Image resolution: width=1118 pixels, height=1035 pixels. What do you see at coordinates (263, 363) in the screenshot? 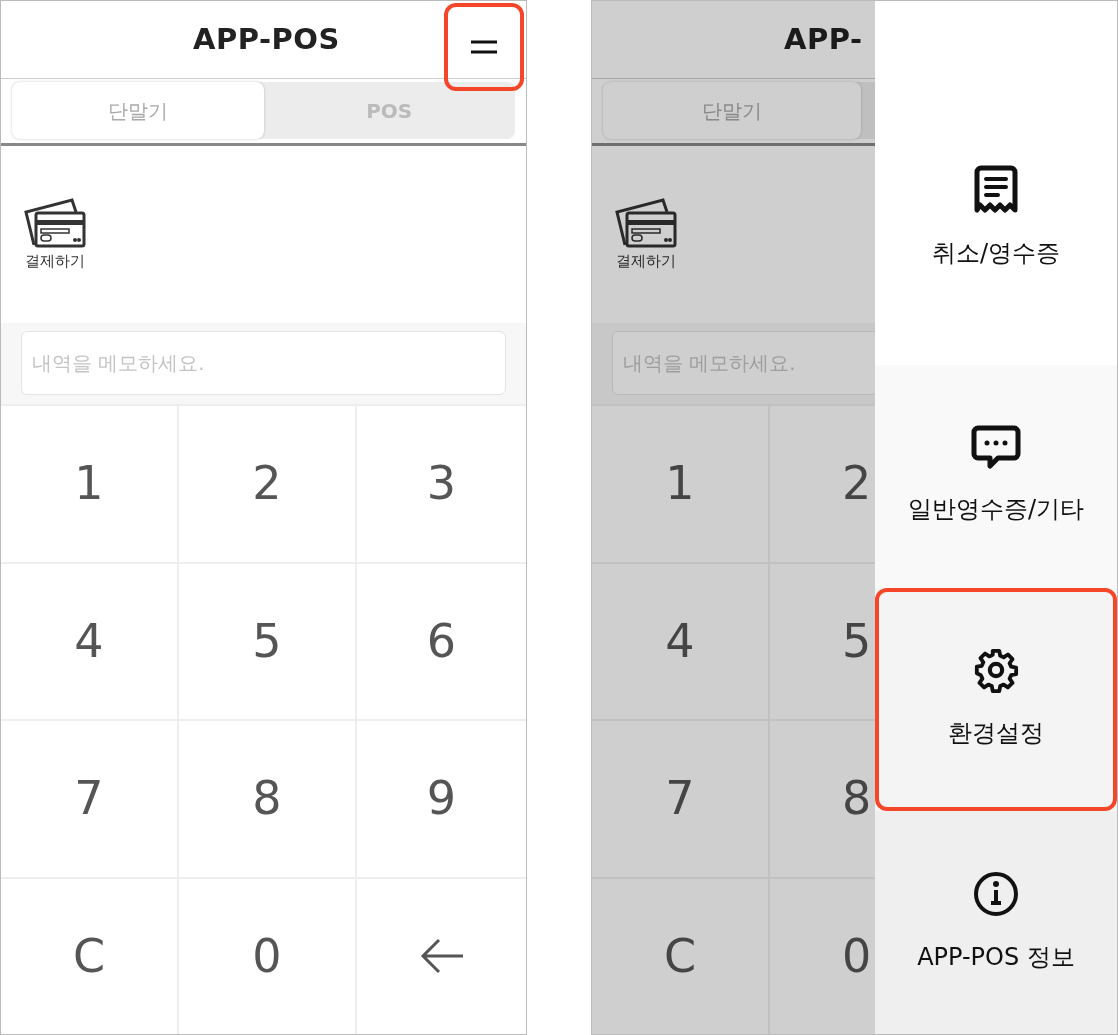
I see `memo-field: 내역을 메모하세요.` at bounding box center [263, 363].